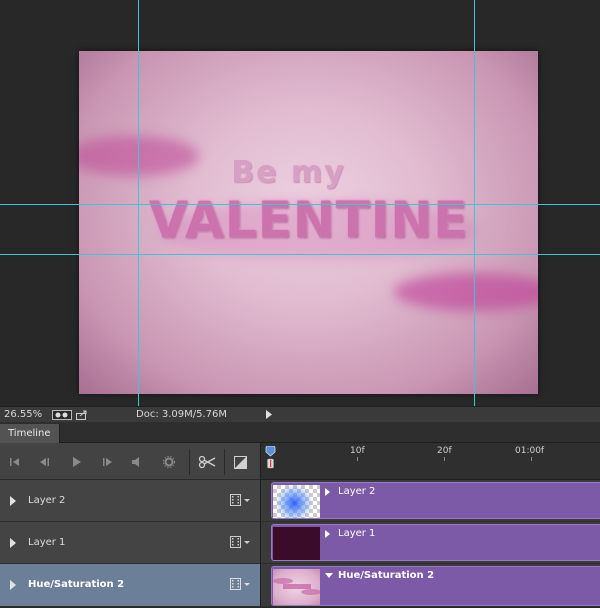 The image size is (600, 608). I want to click on layer-name: Layer 1, so click(47, 542).